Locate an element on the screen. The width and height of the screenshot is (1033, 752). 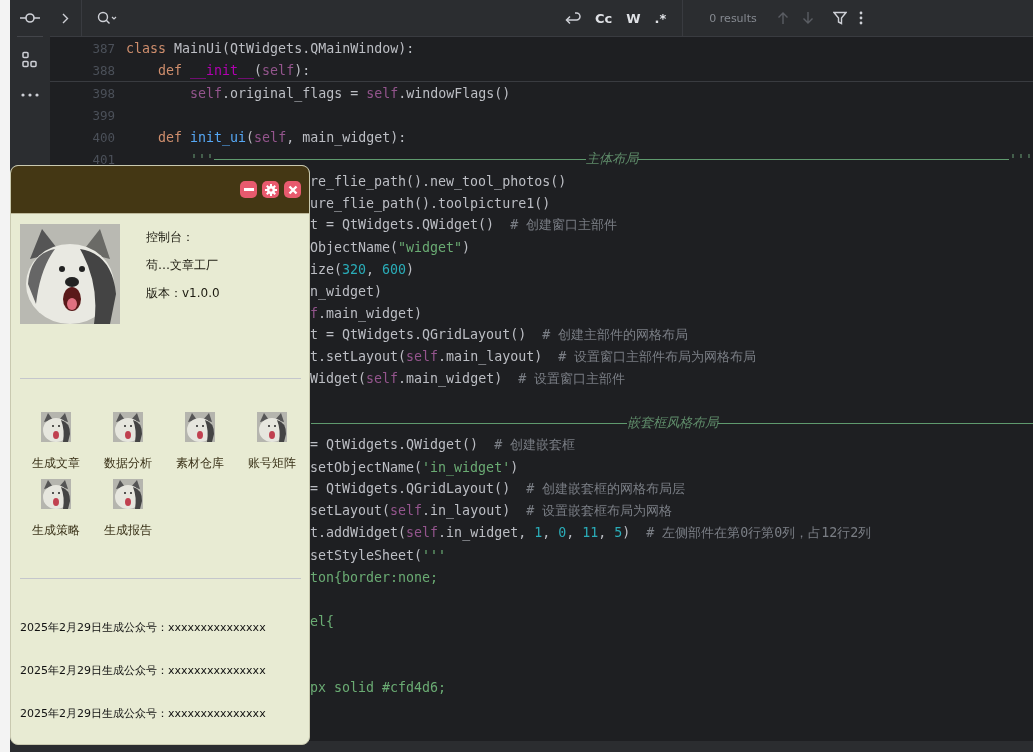
search-icon is located at coordinates (107, 18).